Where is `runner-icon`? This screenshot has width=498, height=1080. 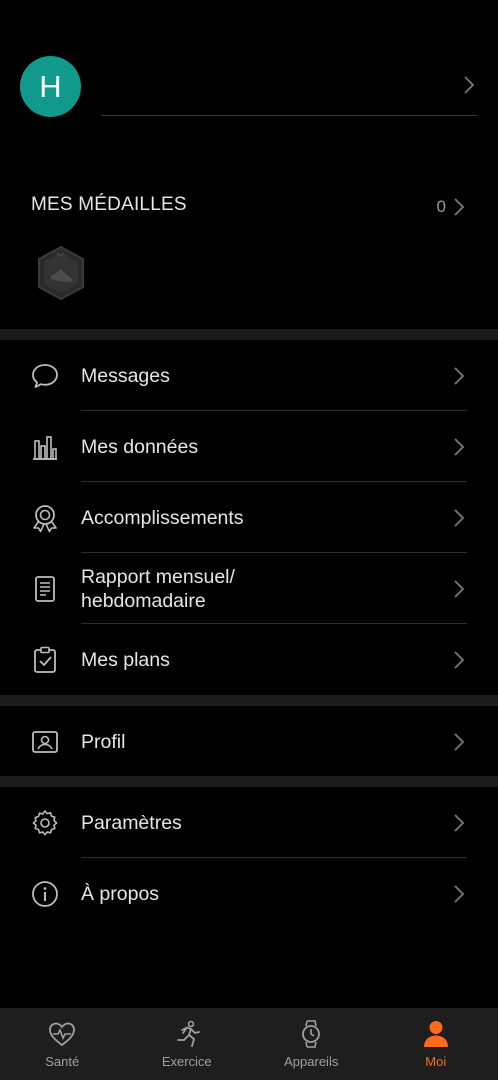 runner-icon is located at coordinates (187, 1034).